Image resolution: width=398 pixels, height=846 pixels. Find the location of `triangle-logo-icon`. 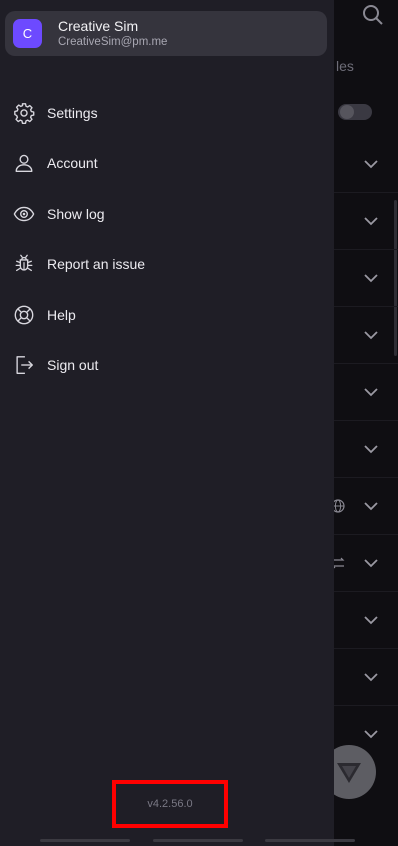

triangle-logo-icon is located at coordinates (349, 773).